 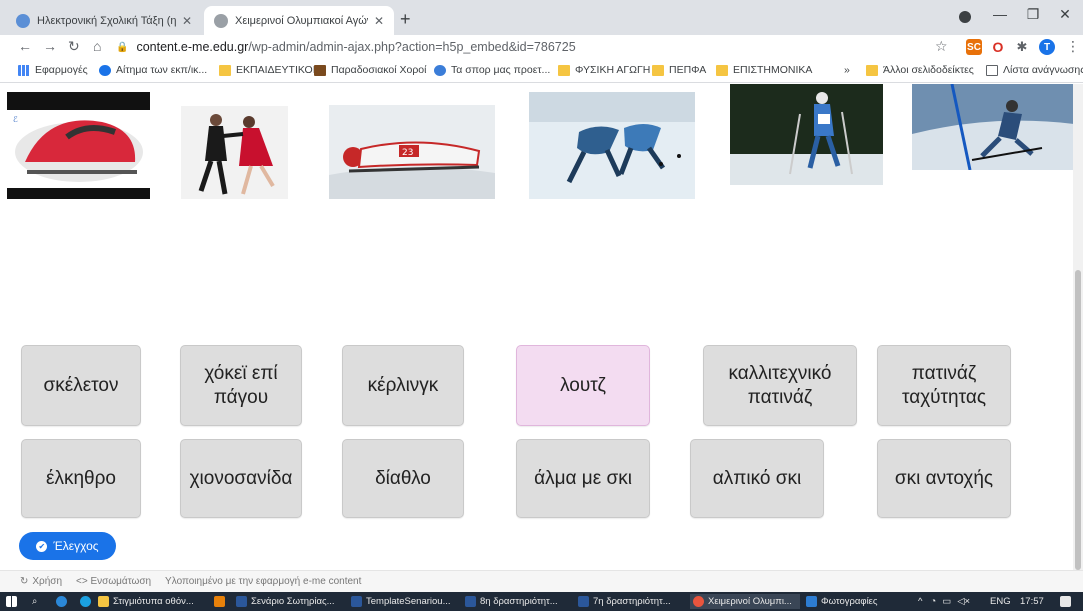 I want to click on word-tile: πατινάζ ταχύτητας, so click(x=944, y=385).